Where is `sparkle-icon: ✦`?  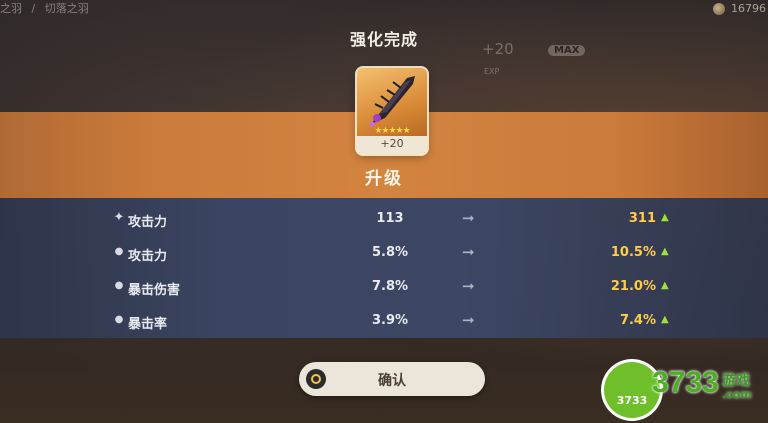
sparkle-icon: ✦ is located at coordinates (119, 217).